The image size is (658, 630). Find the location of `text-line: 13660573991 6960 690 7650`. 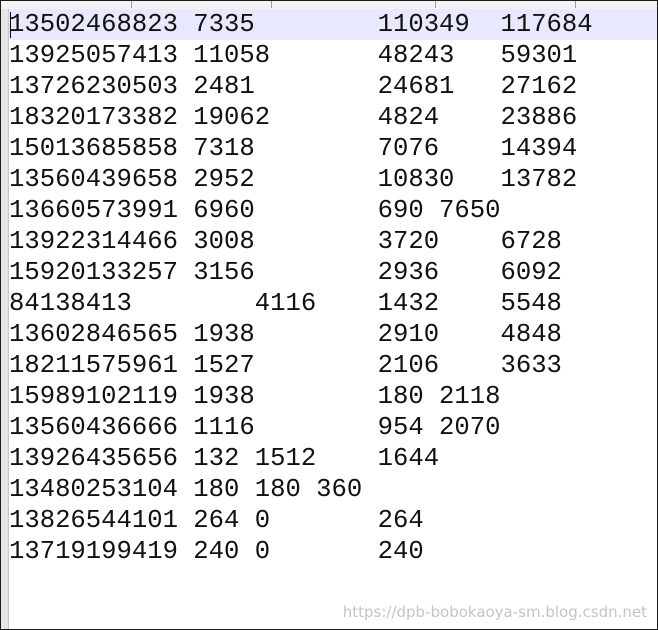

text-line: 13660573991 6960 690 7650 is located at coordinates (333, 210).